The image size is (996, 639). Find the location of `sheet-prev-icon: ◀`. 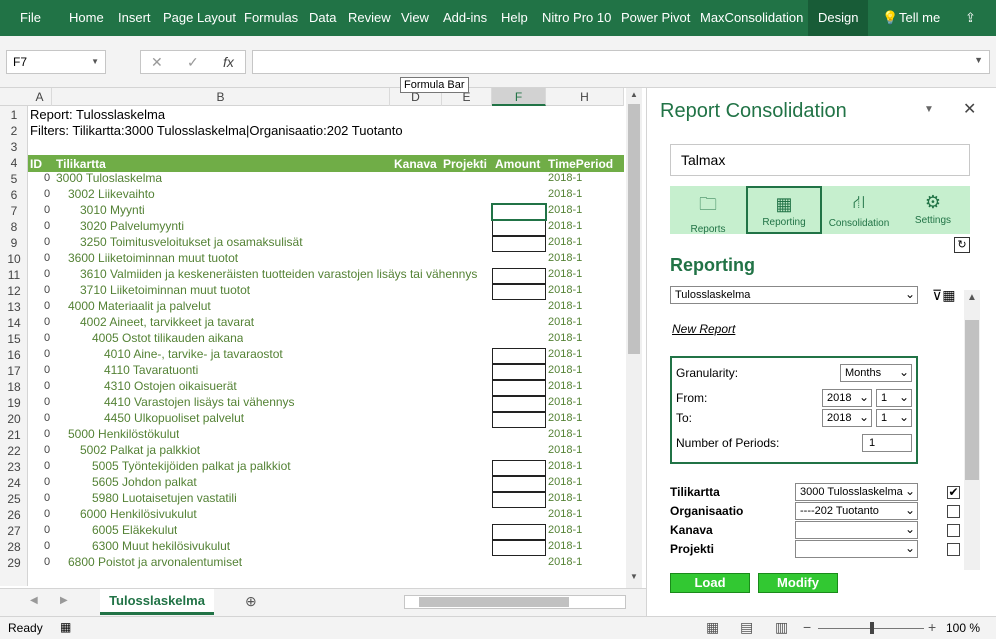

sheet-prev-icon: ◀ is located at coordinates (34, 600).